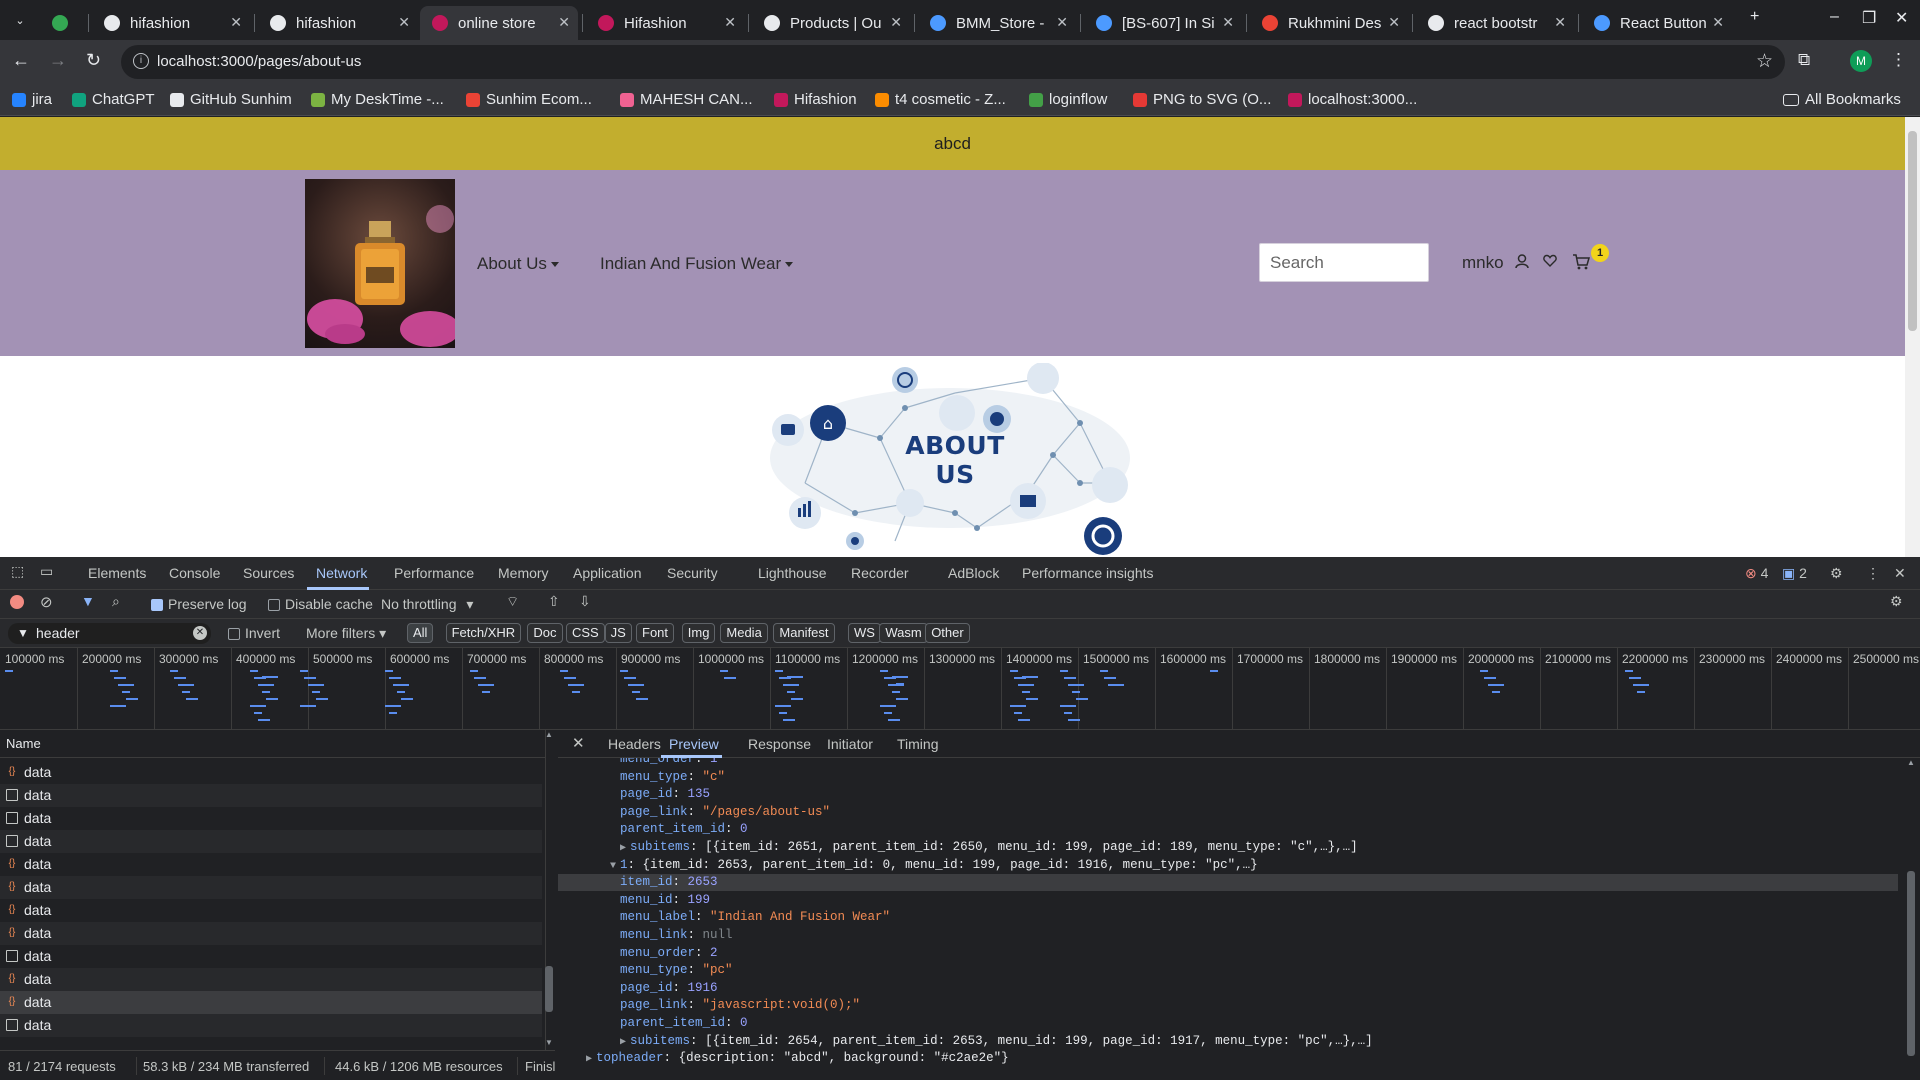  What do you see at coordinates (523, 573) in the screenshot?
I see `devtools-tab: Memory` at bounding box center [523, 573].